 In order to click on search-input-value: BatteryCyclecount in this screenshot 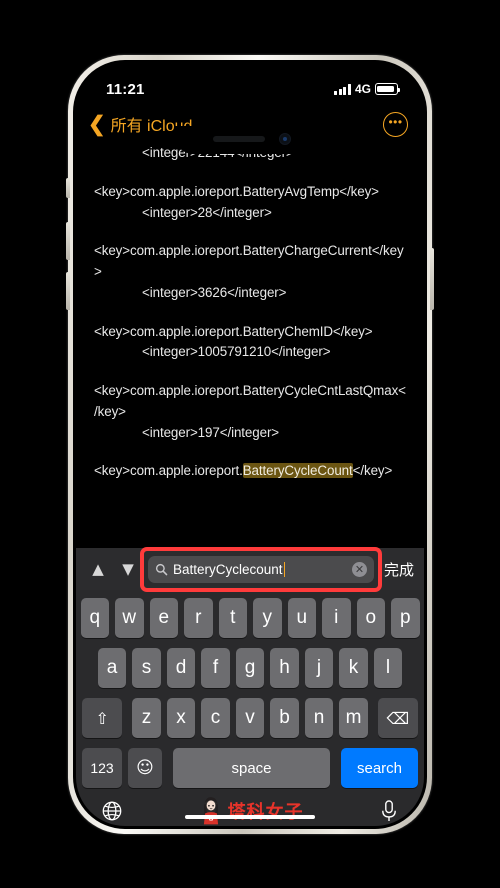, I will do `click(260, 569)`.